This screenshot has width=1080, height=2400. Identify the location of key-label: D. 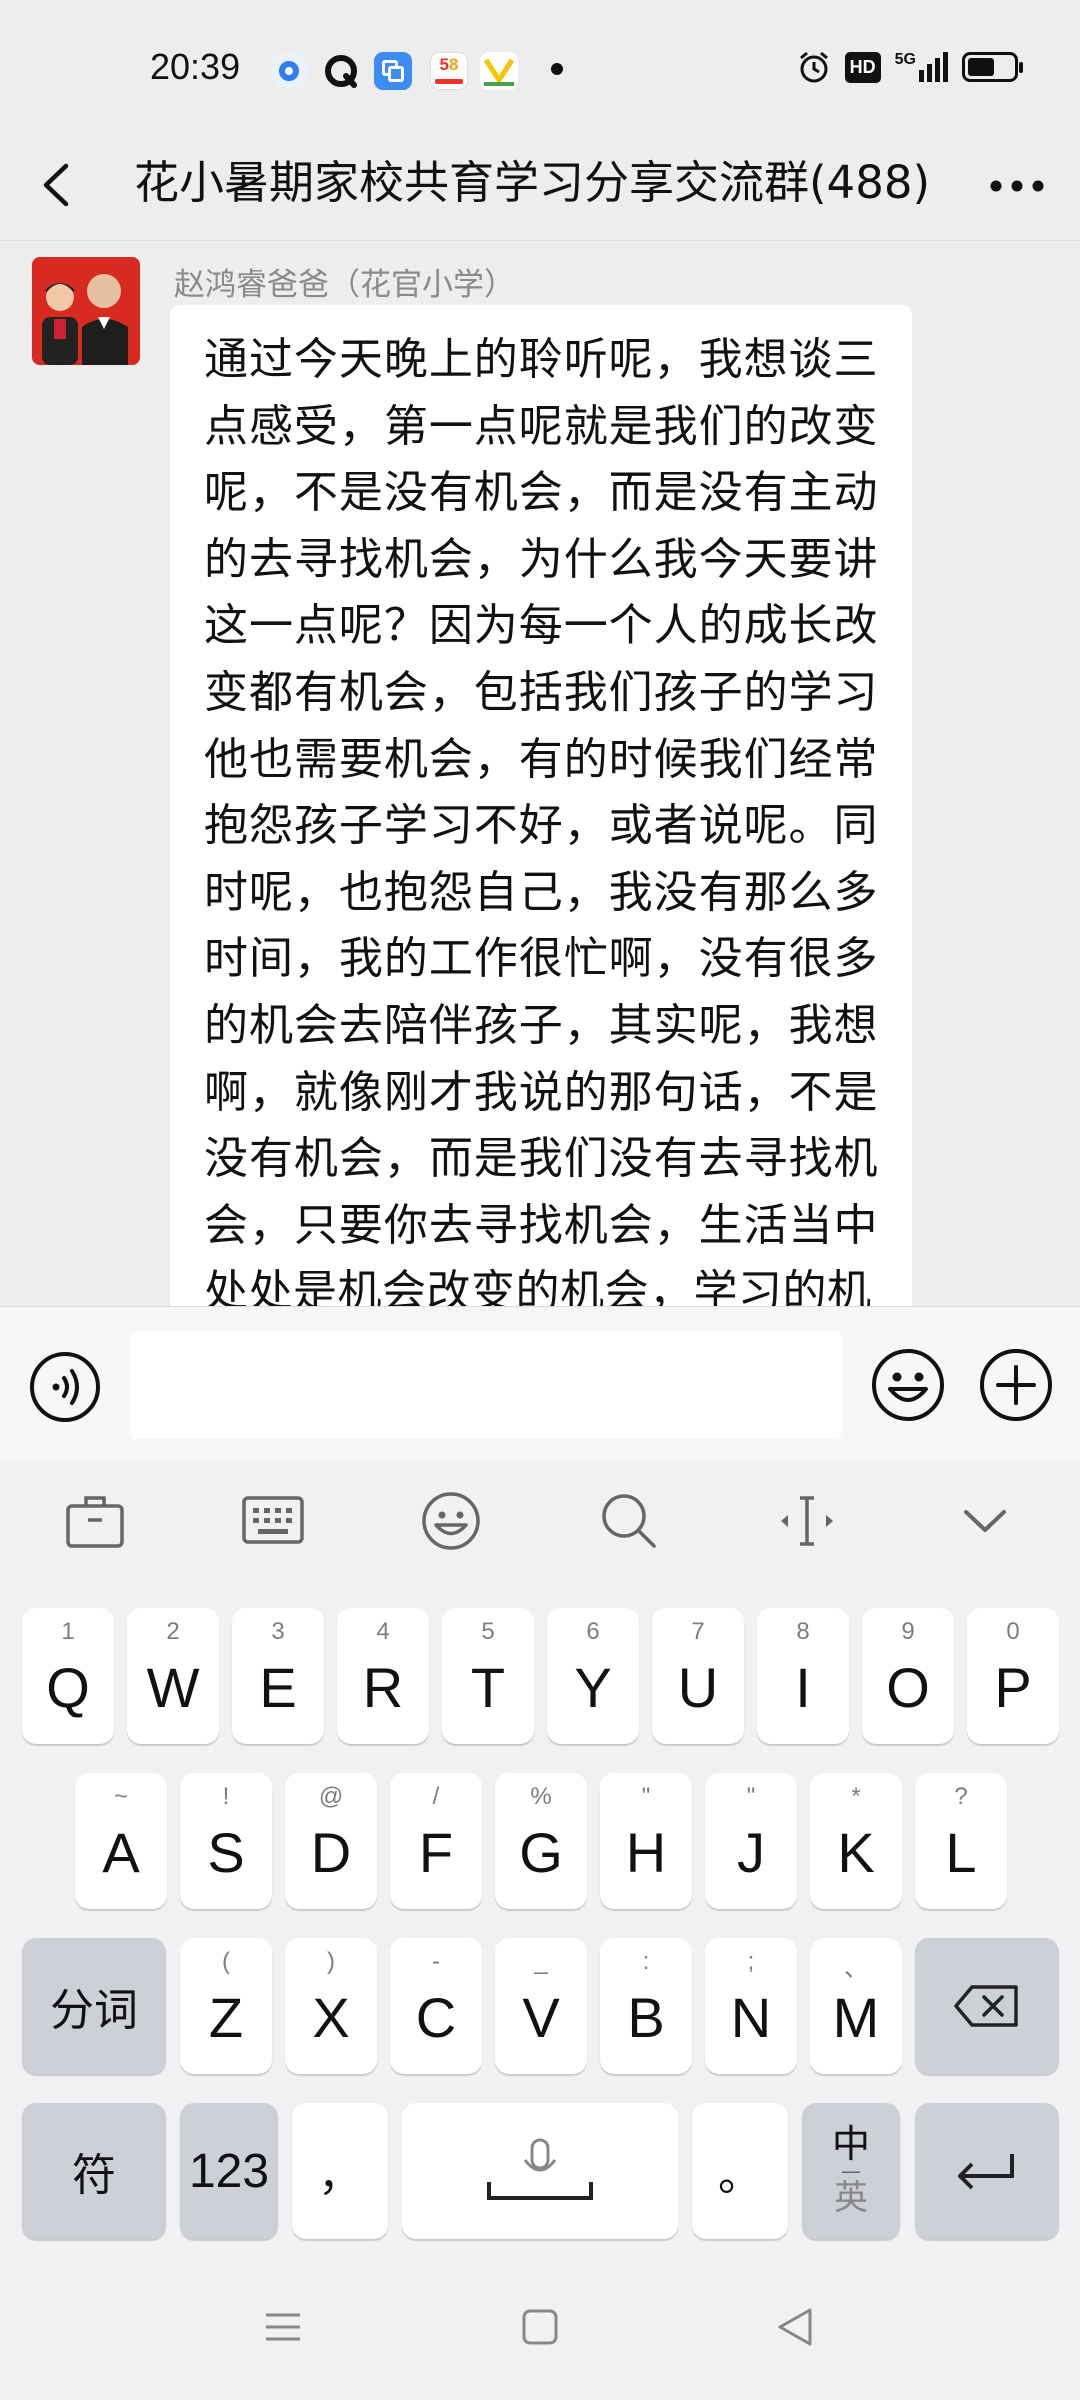
(331, 1852).